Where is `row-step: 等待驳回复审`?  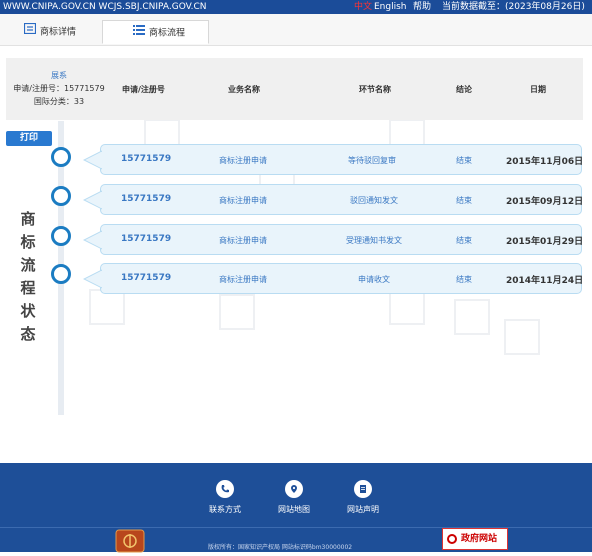
row-step: 等待驳回复审 is located at coordinates (372, 160).